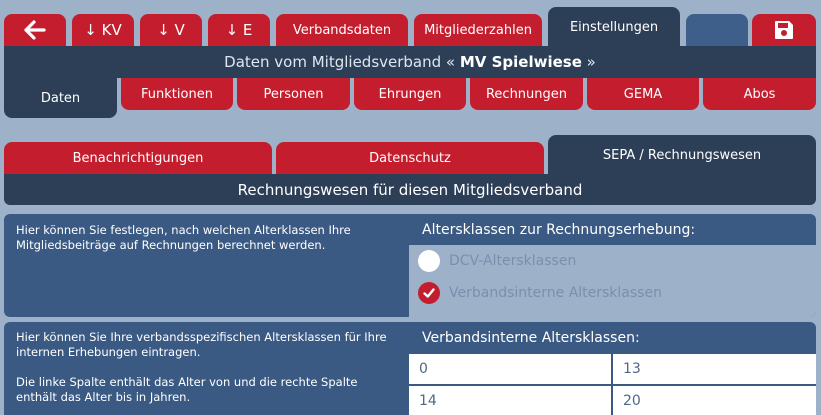  What do you see at coordinates (759, 94) in the screenshot?
I see `tab-abos: Abos` at bounding box center [759, 94].